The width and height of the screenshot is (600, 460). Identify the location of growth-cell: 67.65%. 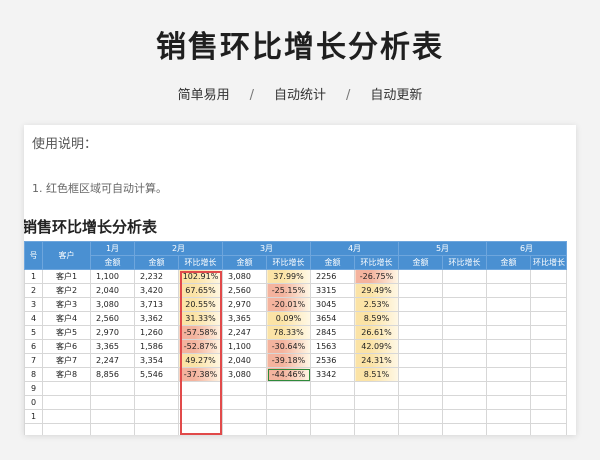
(200, 290).